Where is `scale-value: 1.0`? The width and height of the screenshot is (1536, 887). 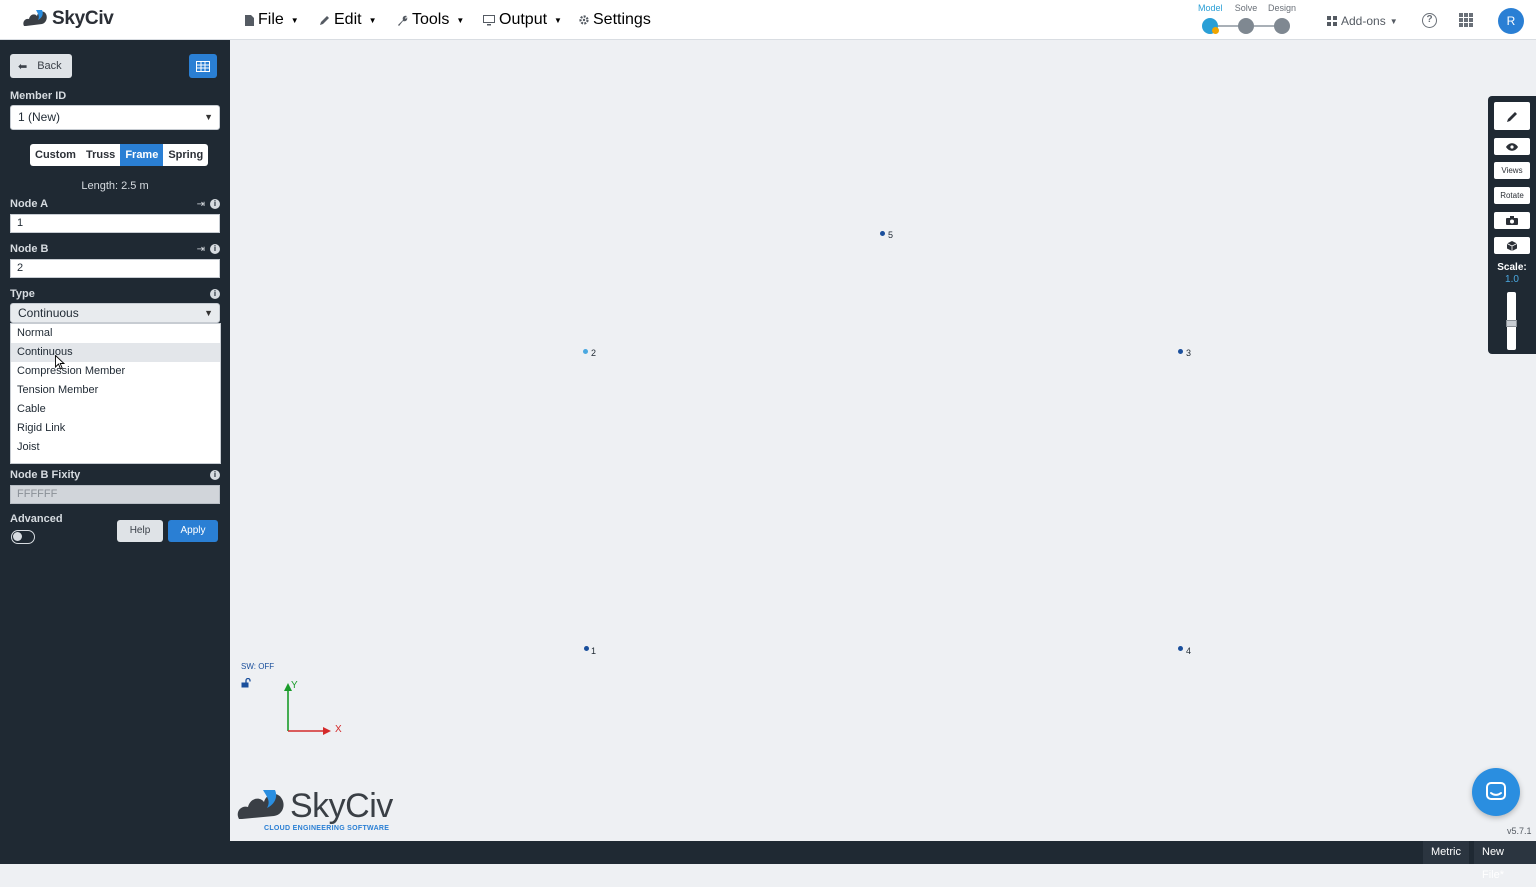 scale-value: 1.0 is located at coordinates (1512, 279).